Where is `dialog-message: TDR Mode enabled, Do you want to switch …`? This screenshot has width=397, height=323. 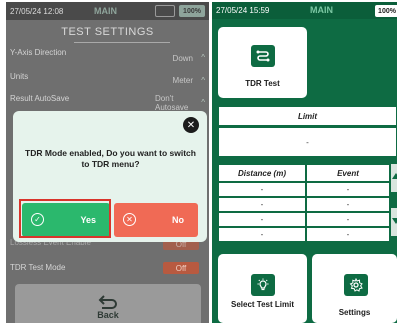
dialog-message: TDR Mode enabled, Do you want to switch … is located at coordinates (110, 158).